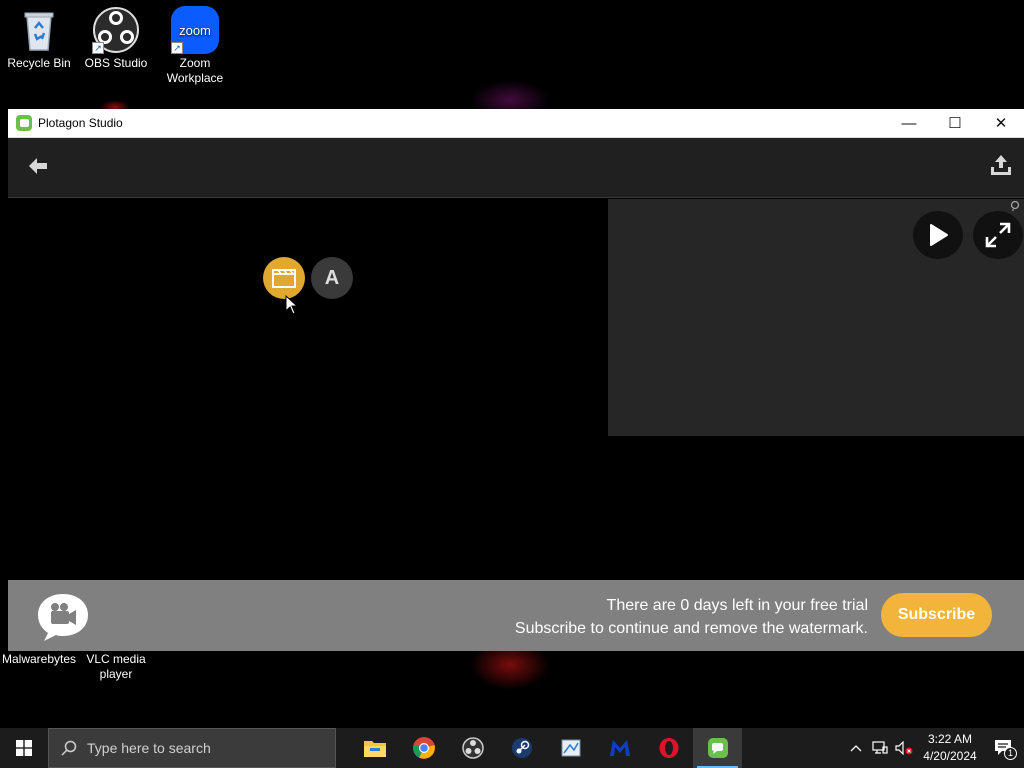 The width and height of the screenshot is (1024, 768). I want to click on desktop-icon-zoom: zoom ↗ Zoom Workplace, so click(195, 43).